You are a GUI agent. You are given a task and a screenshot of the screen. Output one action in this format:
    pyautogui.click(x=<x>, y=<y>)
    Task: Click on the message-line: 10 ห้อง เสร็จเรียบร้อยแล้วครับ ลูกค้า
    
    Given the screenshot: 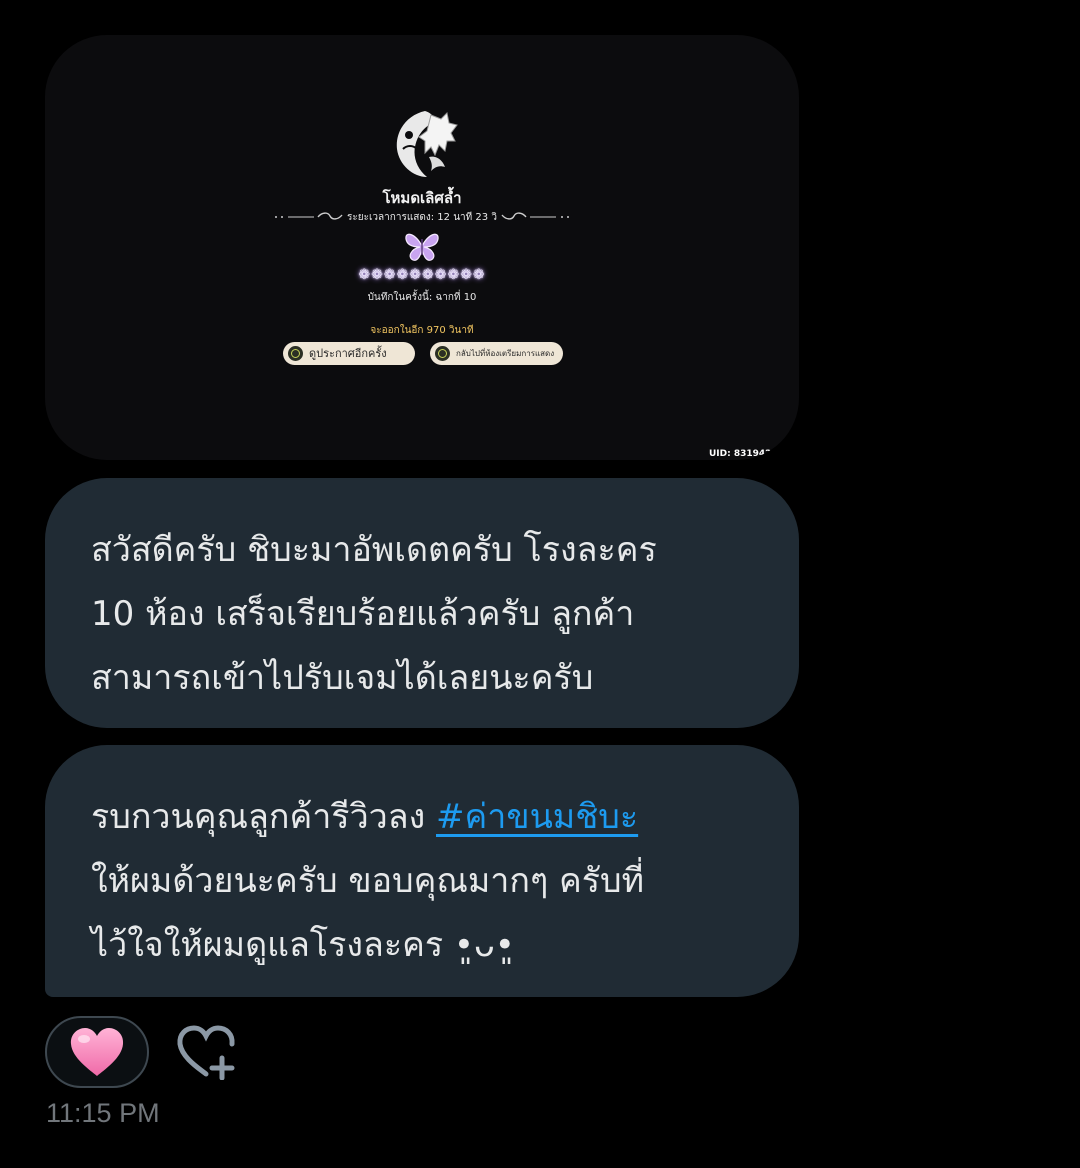 What is the action you would take?
    pyautogui.click(x=363, y=614)
    